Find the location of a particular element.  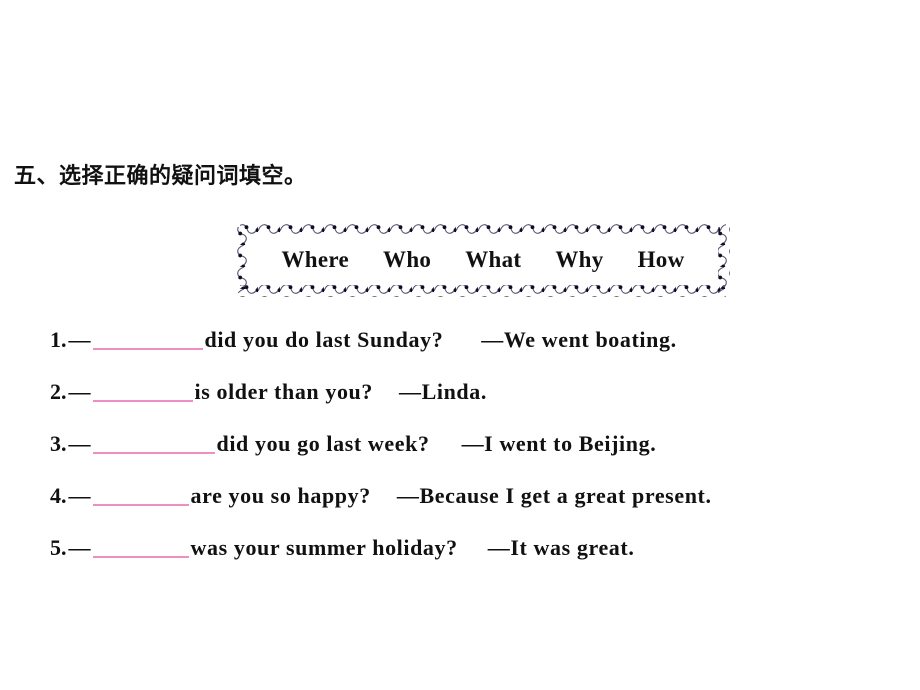

question-number-4: 4. is located at coordinates (58, 495).